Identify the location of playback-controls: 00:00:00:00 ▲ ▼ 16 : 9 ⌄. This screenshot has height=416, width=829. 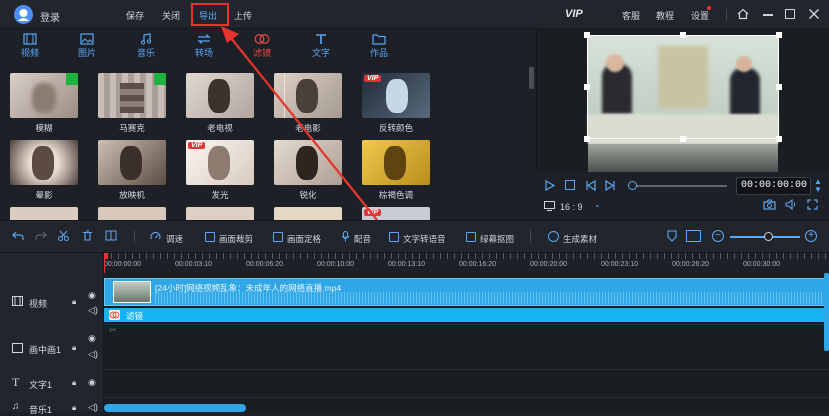
(682, 196).